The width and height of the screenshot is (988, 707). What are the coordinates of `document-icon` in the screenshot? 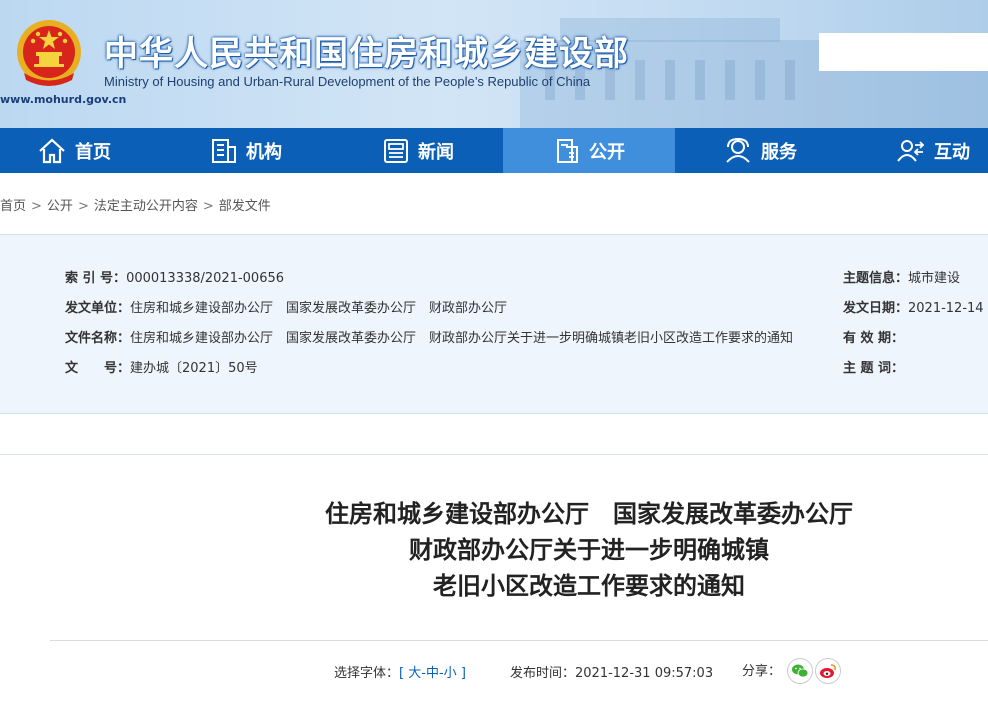 It's located at (567, 150).